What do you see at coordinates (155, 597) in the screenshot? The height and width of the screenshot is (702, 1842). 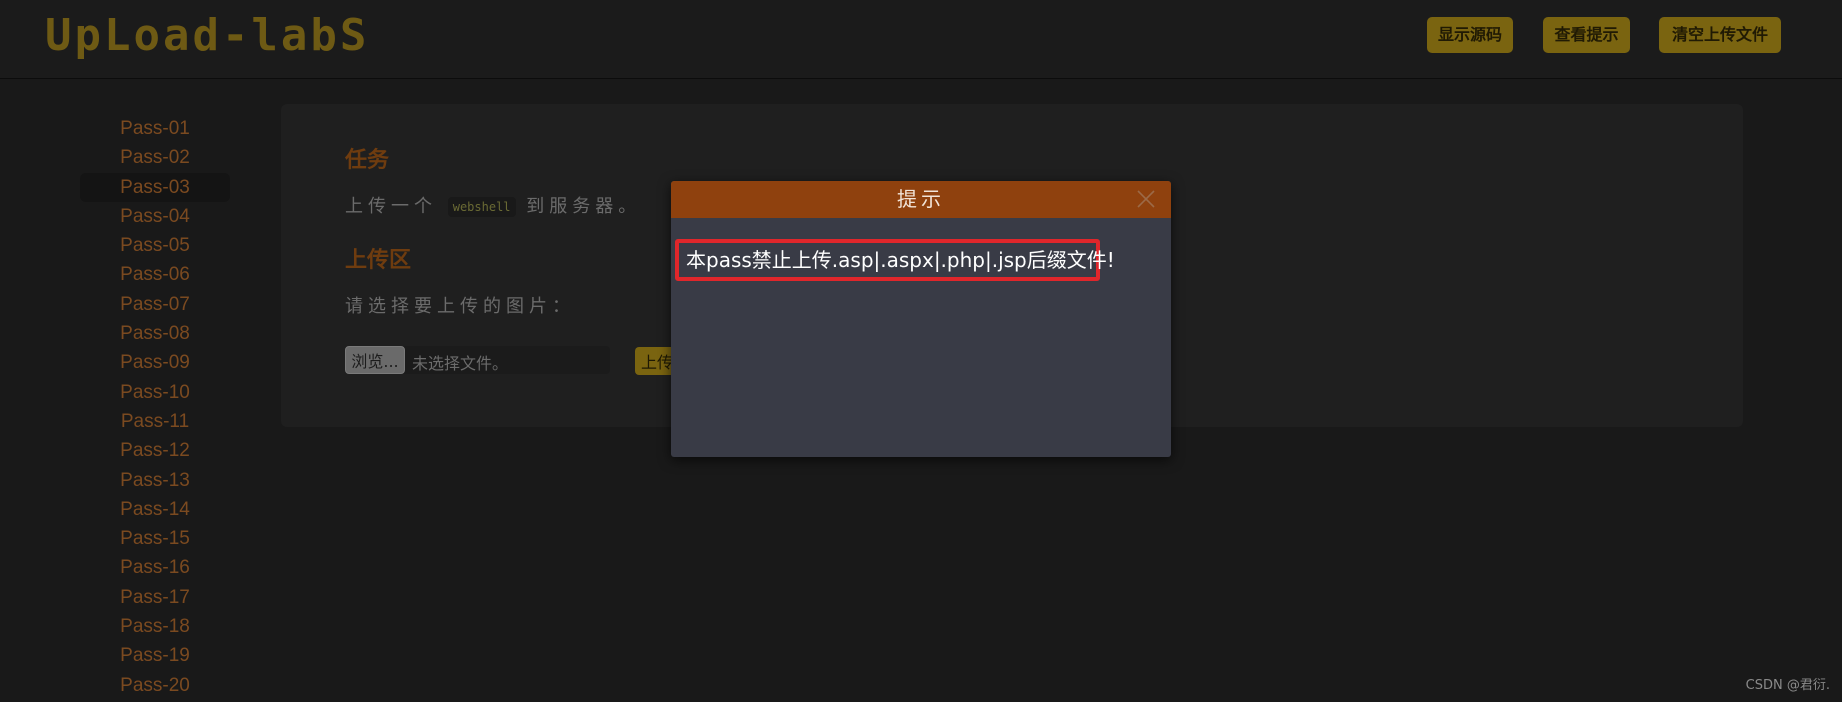 I see `sidebar-item-pass-17: Pass-17` at bounding box center [155, 597].